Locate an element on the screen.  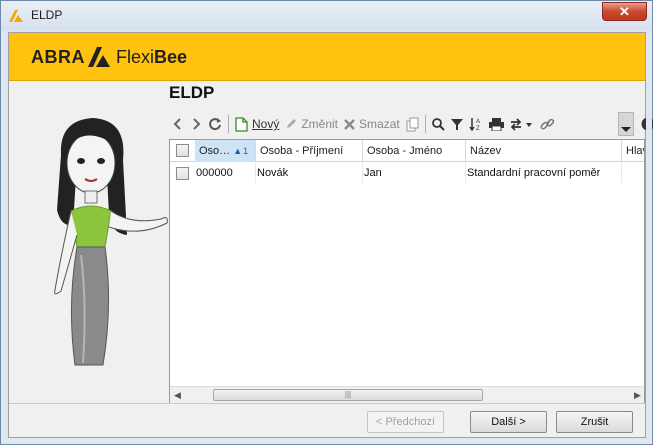
copy-icon is located at coordinates (412, 124).